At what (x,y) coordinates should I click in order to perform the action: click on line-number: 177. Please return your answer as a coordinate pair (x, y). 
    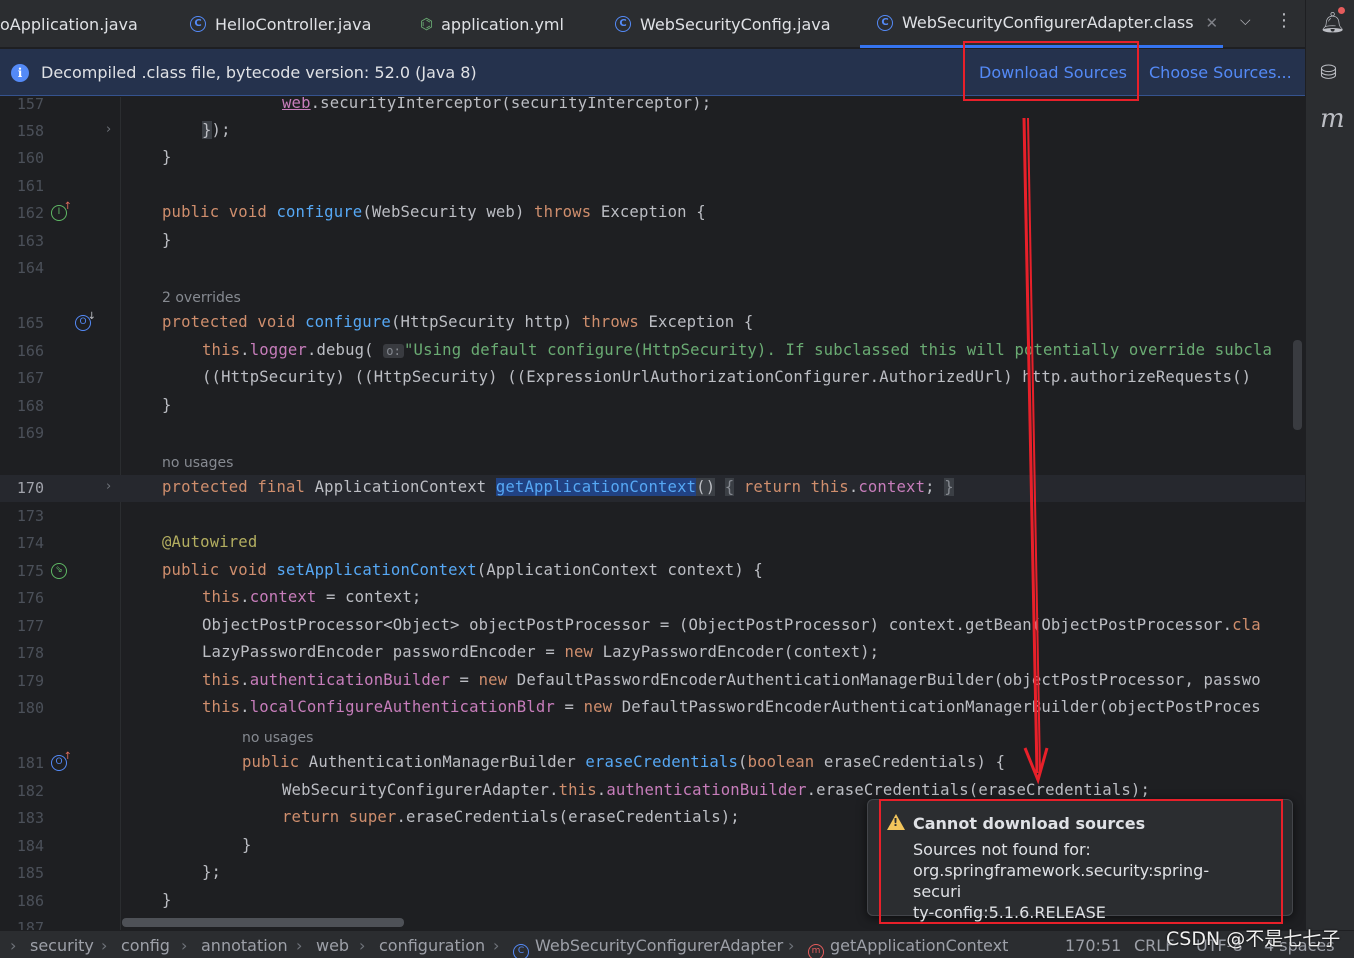
    Looking at the image, I should click on (30, 626).